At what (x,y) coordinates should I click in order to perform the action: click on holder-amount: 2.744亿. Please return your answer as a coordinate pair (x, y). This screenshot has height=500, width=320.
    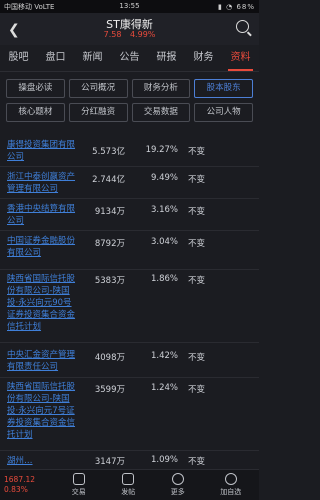
    Looking at the image, I should click on (108, 180).